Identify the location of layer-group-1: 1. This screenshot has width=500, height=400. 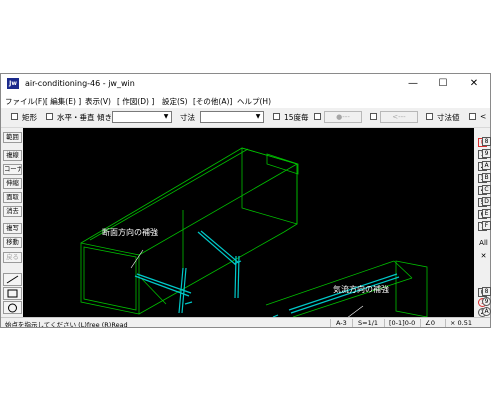
(482, 154).